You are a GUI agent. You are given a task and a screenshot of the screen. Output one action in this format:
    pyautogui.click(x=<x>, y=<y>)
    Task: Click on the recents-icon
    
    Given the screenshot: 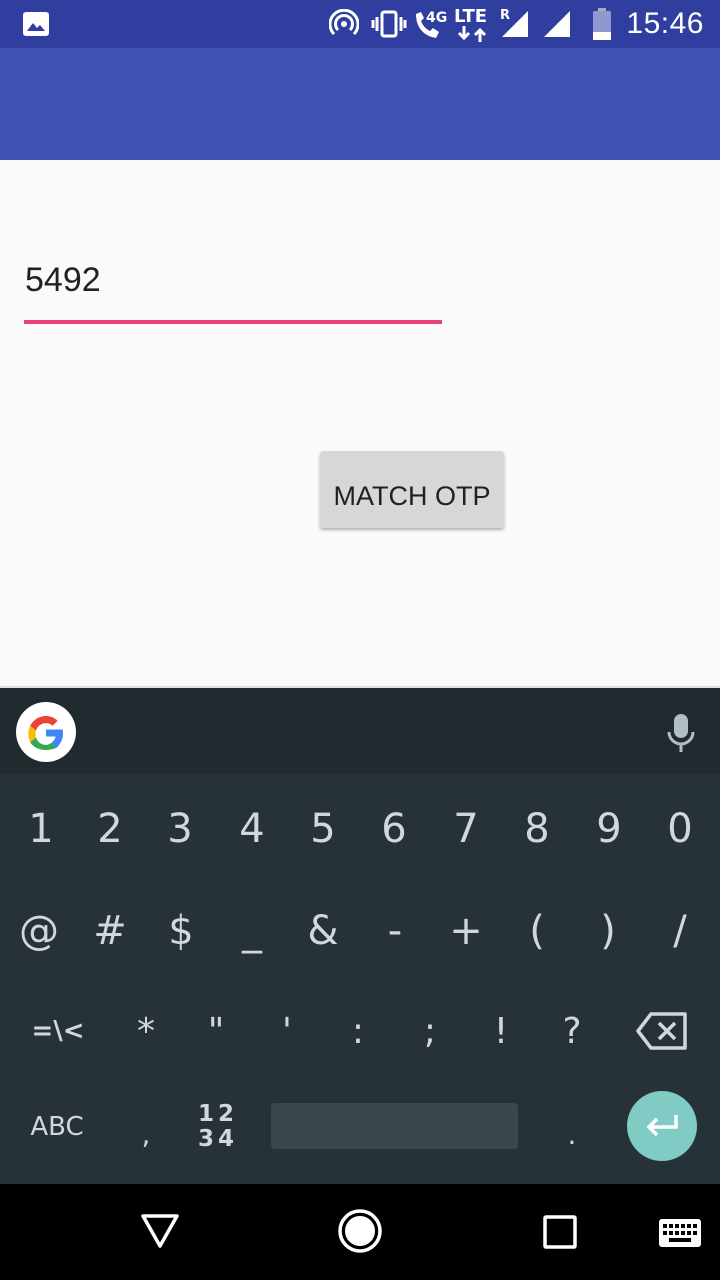 What is the action you would take?
    pyautogui.click(x=560, y=1234)
    